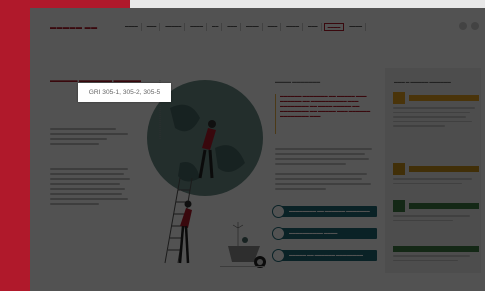 This screenshot has height=291, width=485. I want to click on nav-item: ▬▬▬▬▬, so click(174, 27).